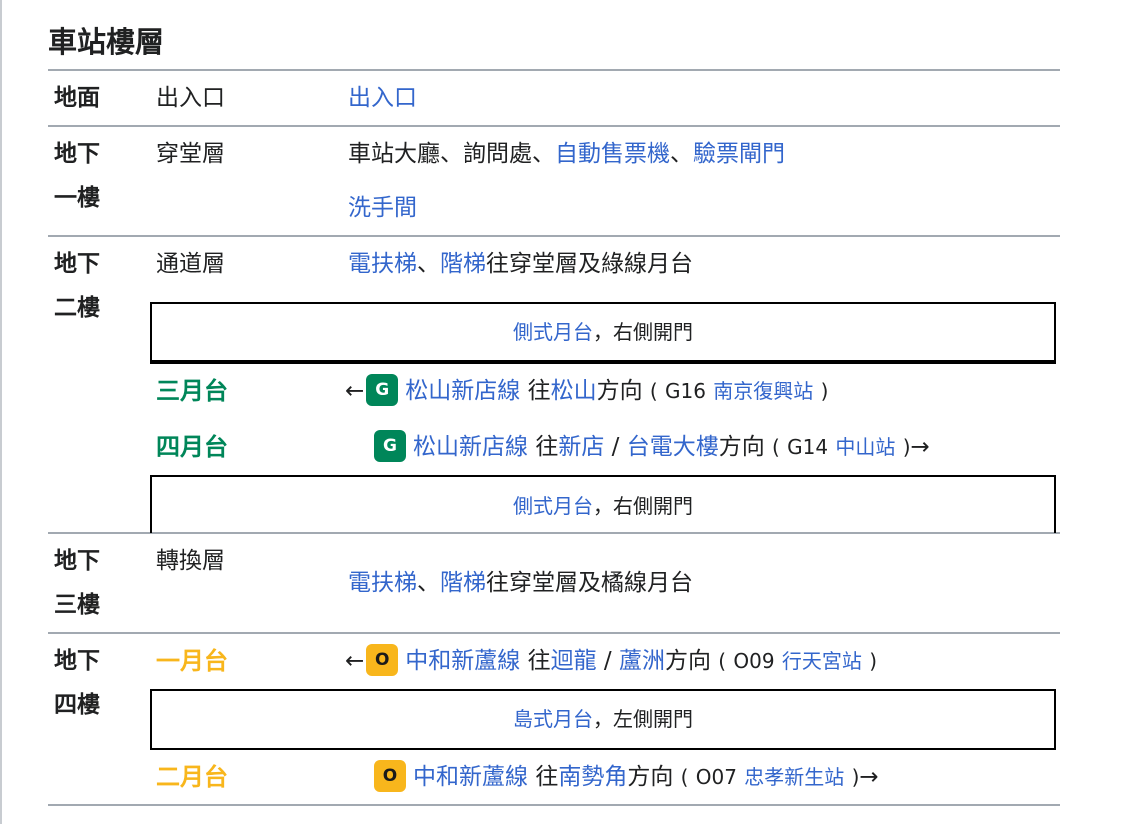  What do you see at coordinates (554, 805) in the screenshot?
I see `table-rule-bottom` at bounding box center [554, 805].